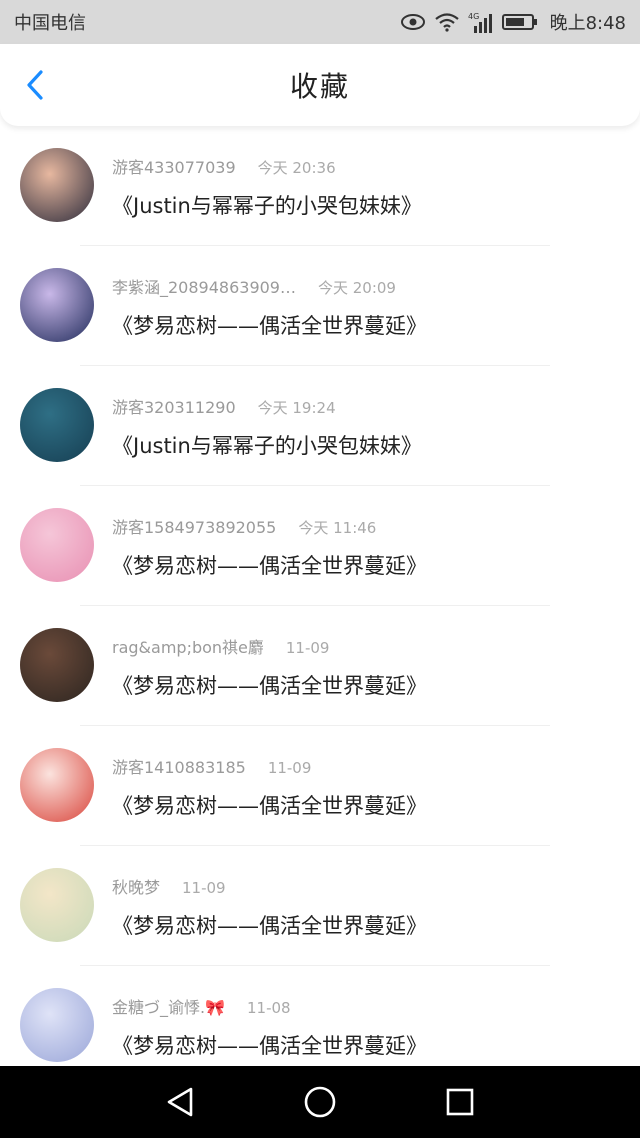 This screenshot has height=1138, width=640. I want to click on timestamp: 今天 20:36, so click(296, 168).